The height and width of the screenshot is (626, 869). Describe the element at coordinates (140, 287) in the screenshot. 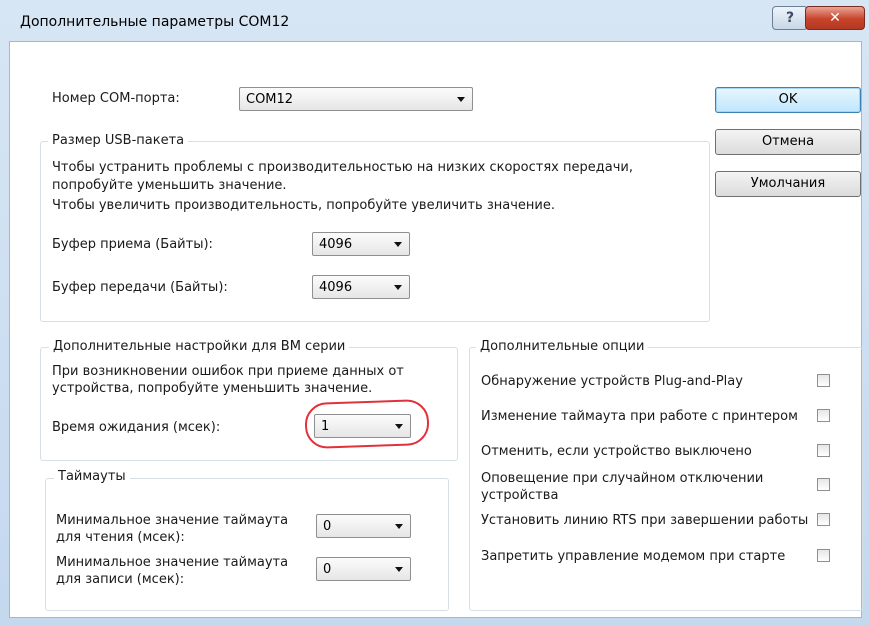

I see `tx-buffer-label: Буфер передачи (Байты):` at that location.